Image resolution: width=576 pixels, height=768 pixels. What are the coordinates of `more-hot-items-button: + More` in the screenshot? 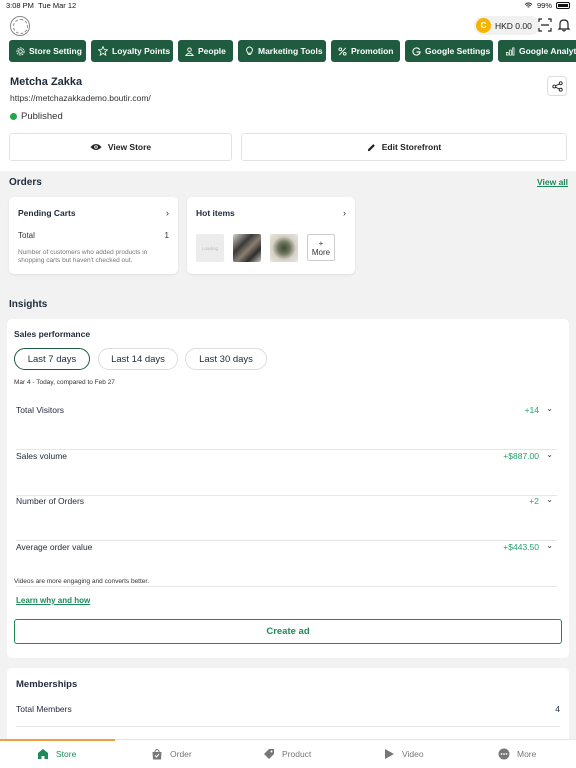 It's located at (321, 247).